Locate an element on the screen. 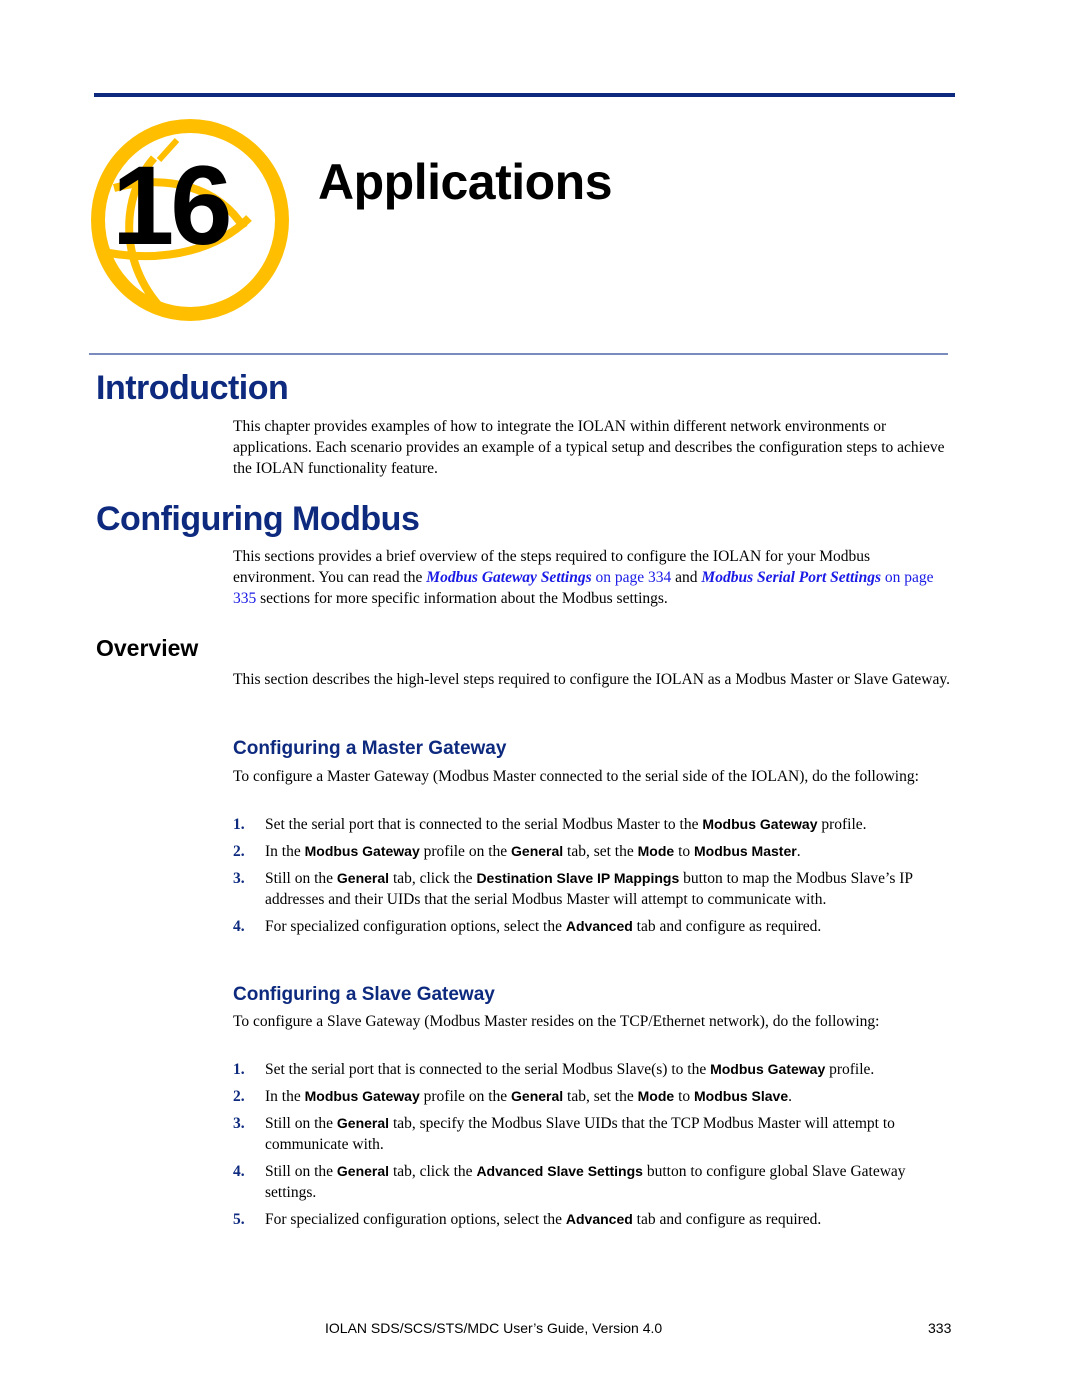 The image size is (1080, 1397). header-rule is located at coordinates (524, 95).